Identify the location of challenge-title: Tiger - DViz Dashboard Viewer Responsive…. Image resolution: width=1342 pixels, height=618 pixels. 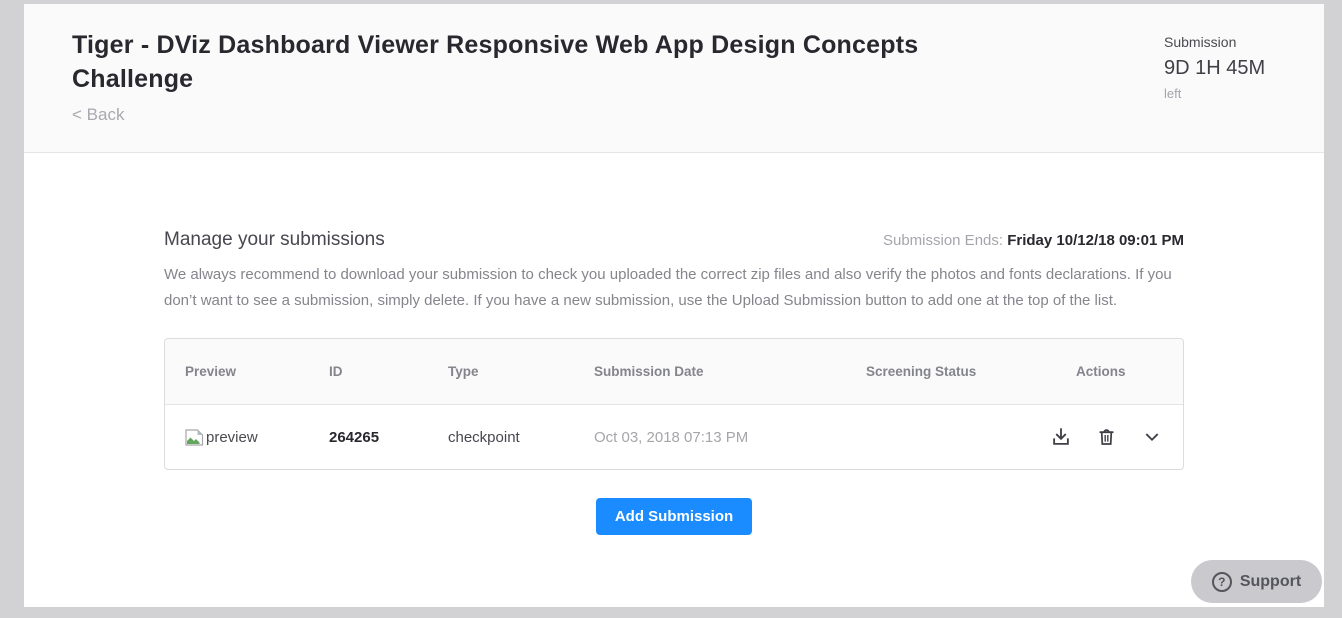
(495, 62).